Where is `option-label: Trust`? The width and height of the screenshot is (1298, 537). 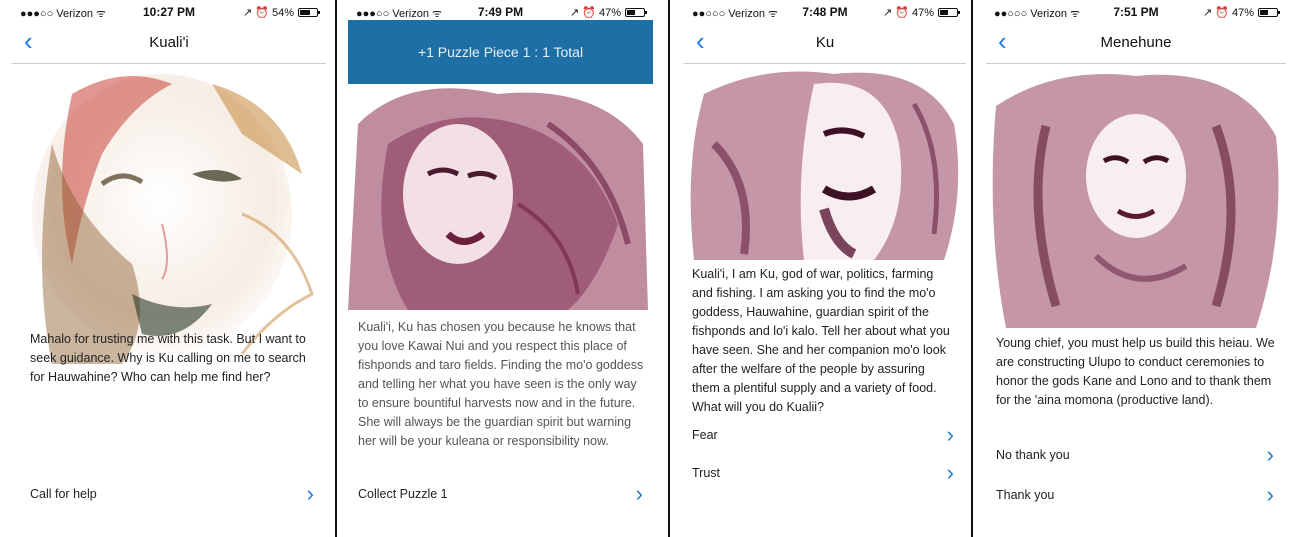 option-label: Trust is located at coordinates (706, 473).